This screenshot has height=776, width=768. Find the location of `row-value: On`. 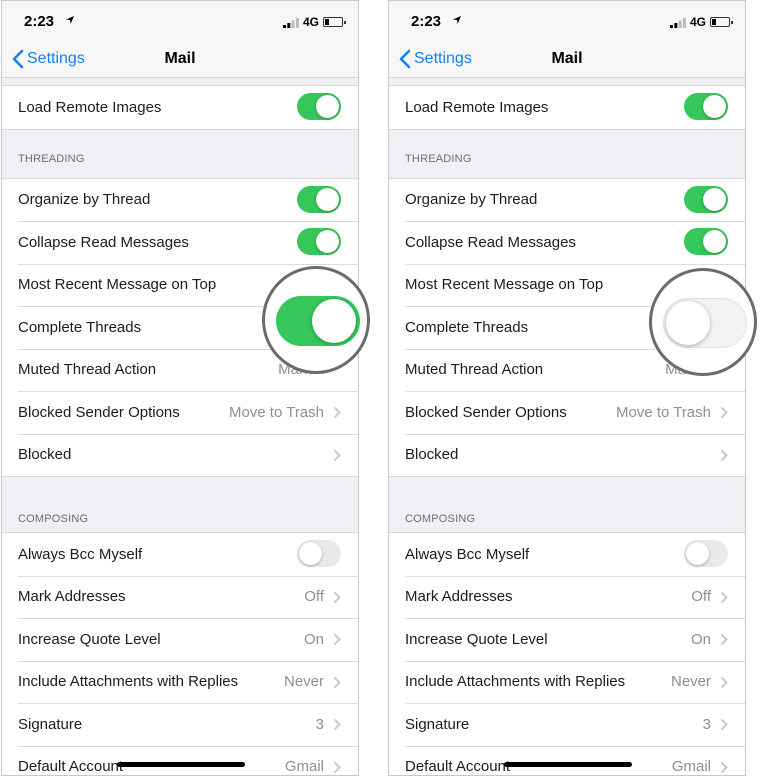

row-value: On is located at coordinates (313, 639).